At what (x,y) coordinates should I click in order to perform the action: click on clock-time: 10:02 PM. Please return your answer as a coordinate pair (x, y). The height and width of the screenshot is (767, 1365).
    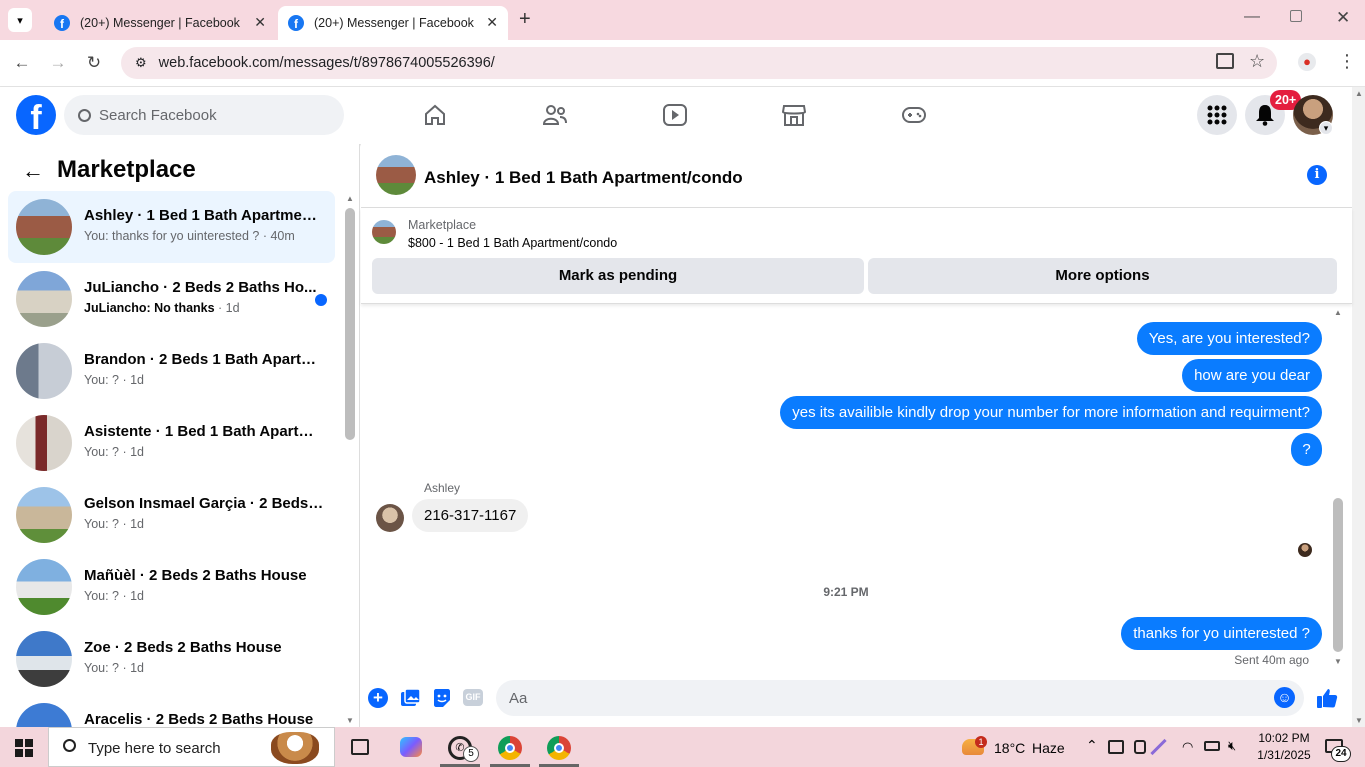
    Looking at the image, I should click on (1284, 738).